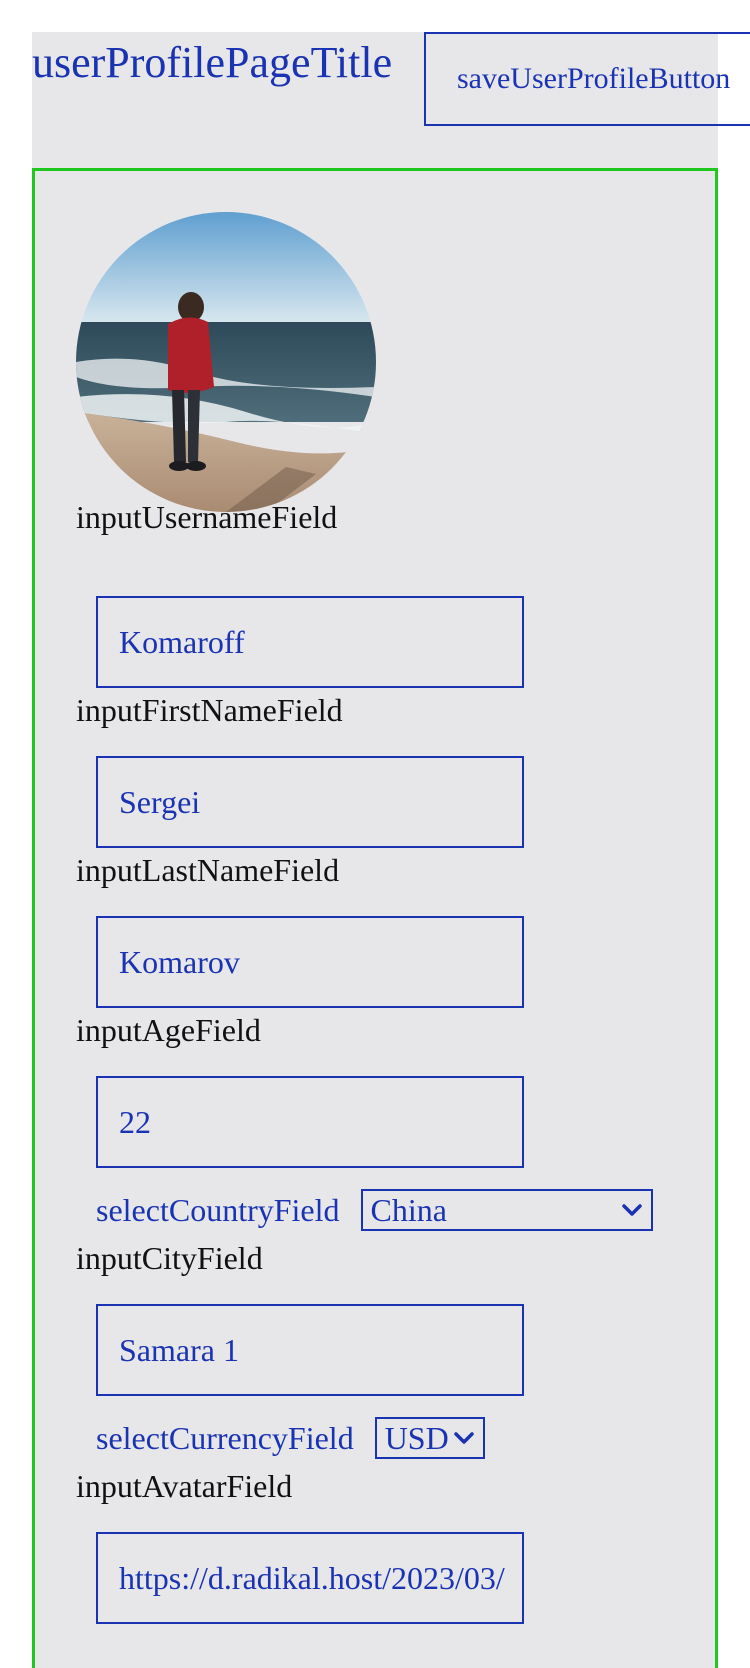 The width and height of the screenshot is (750, 1668). I want to click on country-select: China, so click(506, 1210).